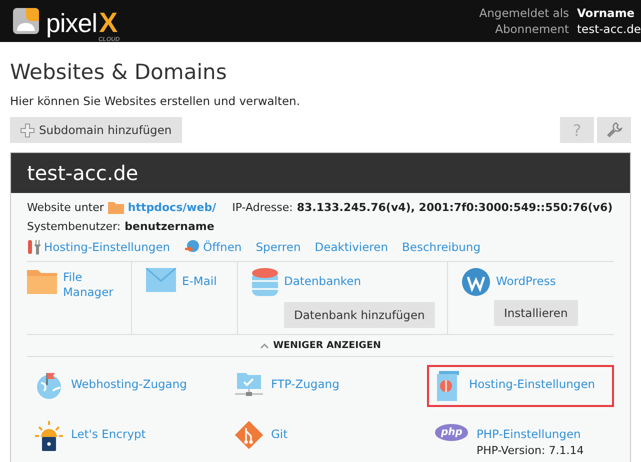  Describe the element at coordinates (265, 345) in the screenshot. I see `caret-up-icon` at that location.